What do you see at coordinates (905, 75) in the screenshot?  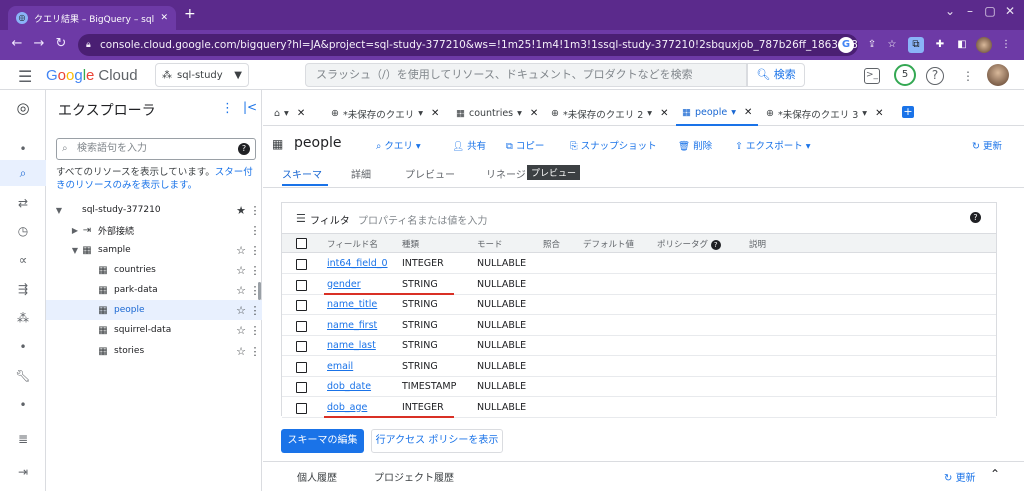 I see `notifications-badge: 5` at bounding box center [905, 75].